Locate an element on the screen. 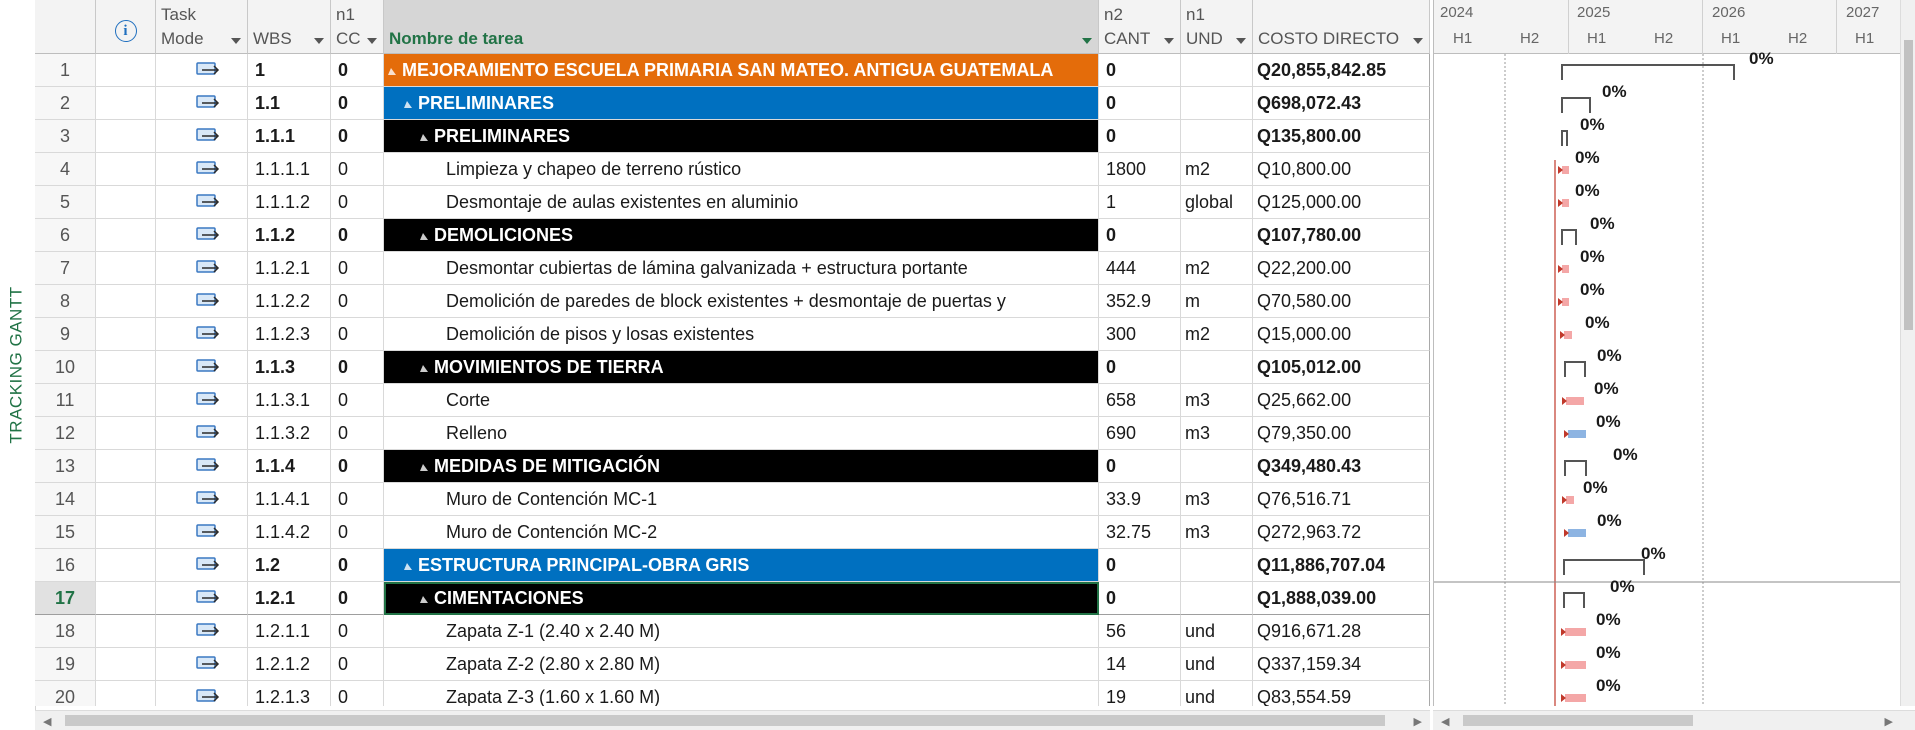 The height and width of the screenshot is (730, 1915). column-header-cant: n2 CANT is located at coordinates (1140, 27).